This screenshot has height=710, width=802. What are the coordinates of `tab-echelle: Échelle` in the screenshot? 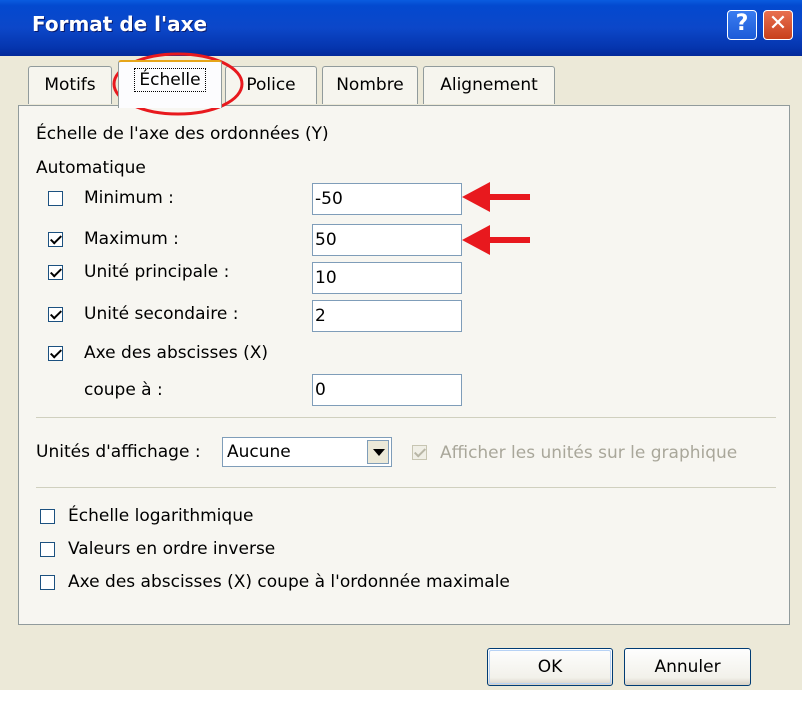 It's located at (170, 84).